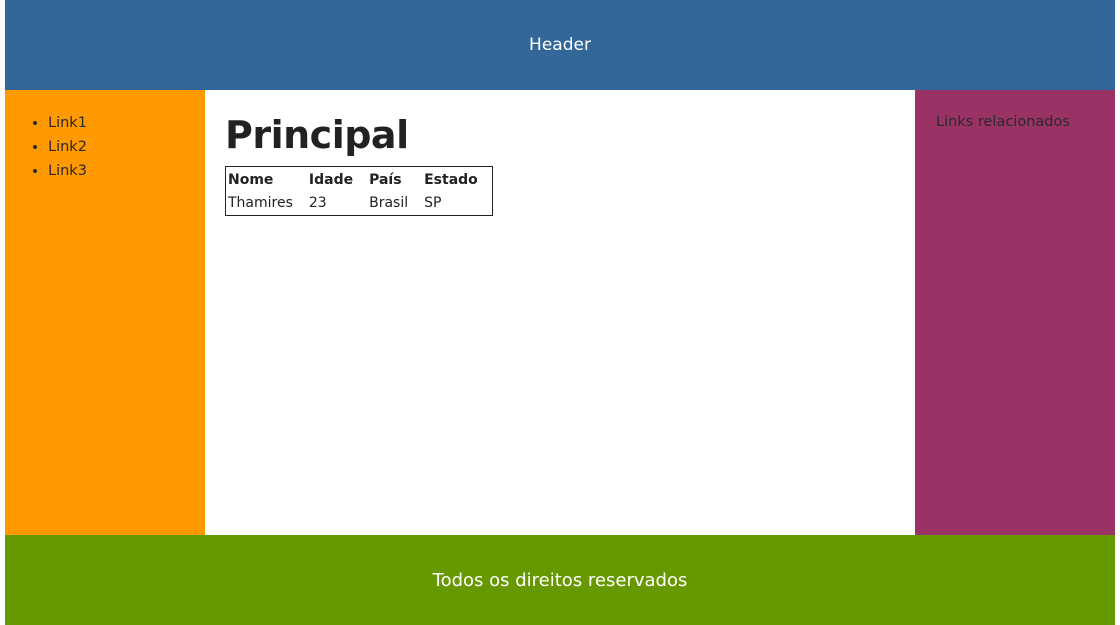  I want to click on table-cell-estado: SP, so click(433, 203).